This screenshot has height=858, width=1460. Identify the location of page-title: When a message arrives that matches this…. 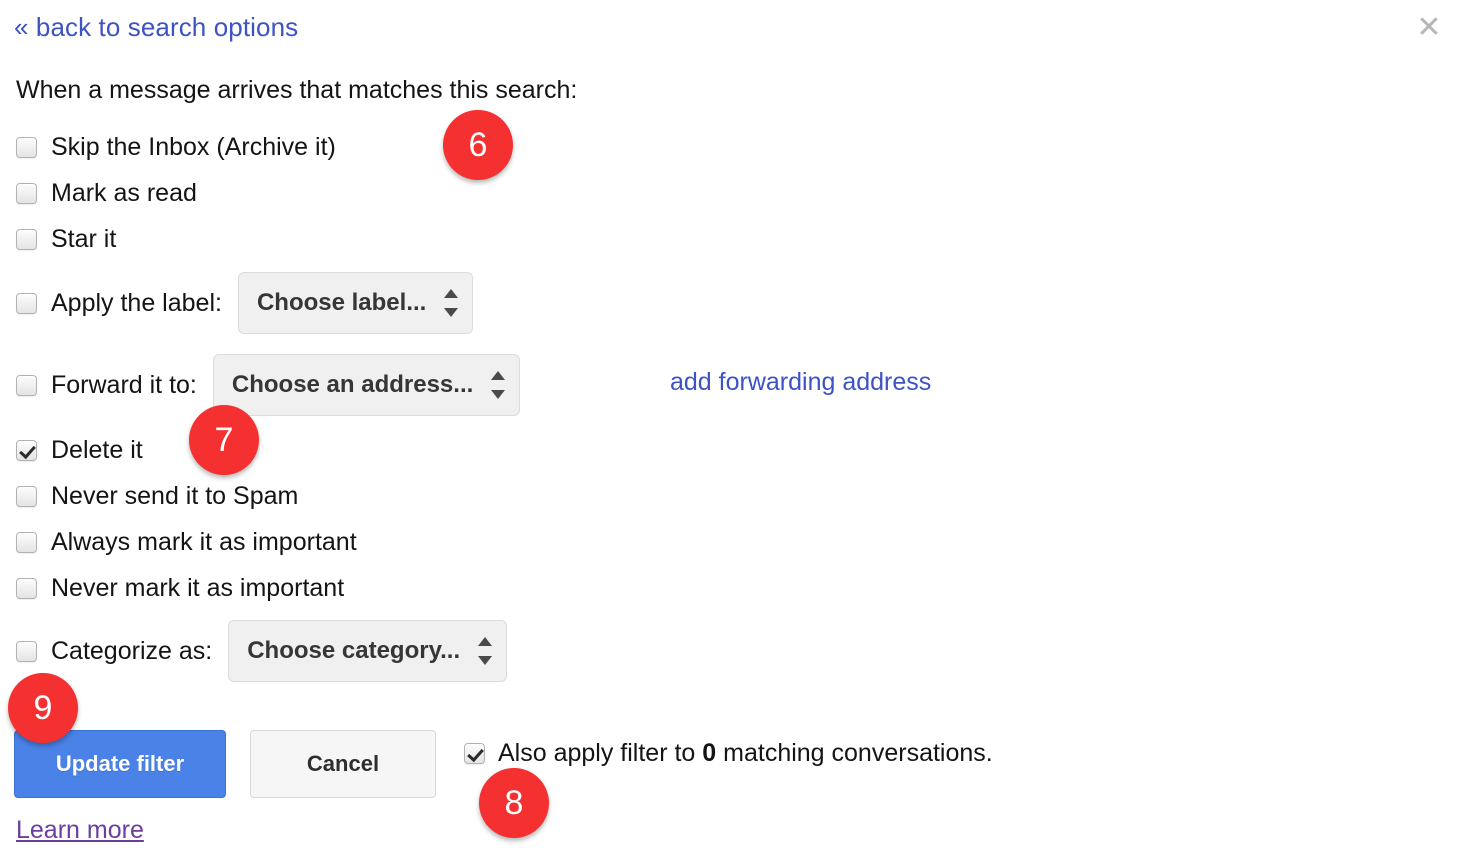
(297, 90).